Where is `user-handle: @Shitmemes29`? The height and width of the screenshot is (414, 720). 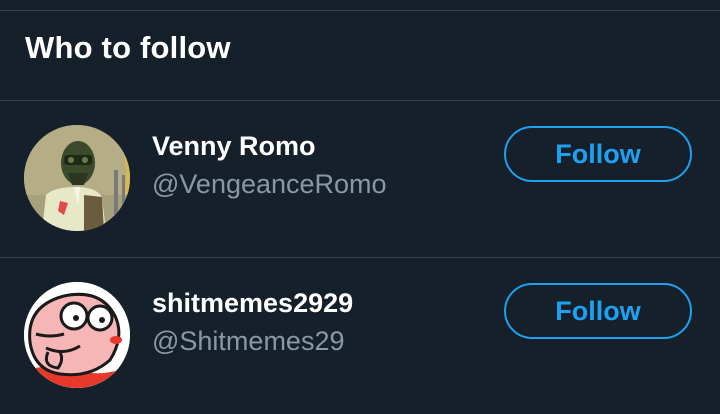 user-handle: @Shitmemes29 is located at coordinates (248, 341).